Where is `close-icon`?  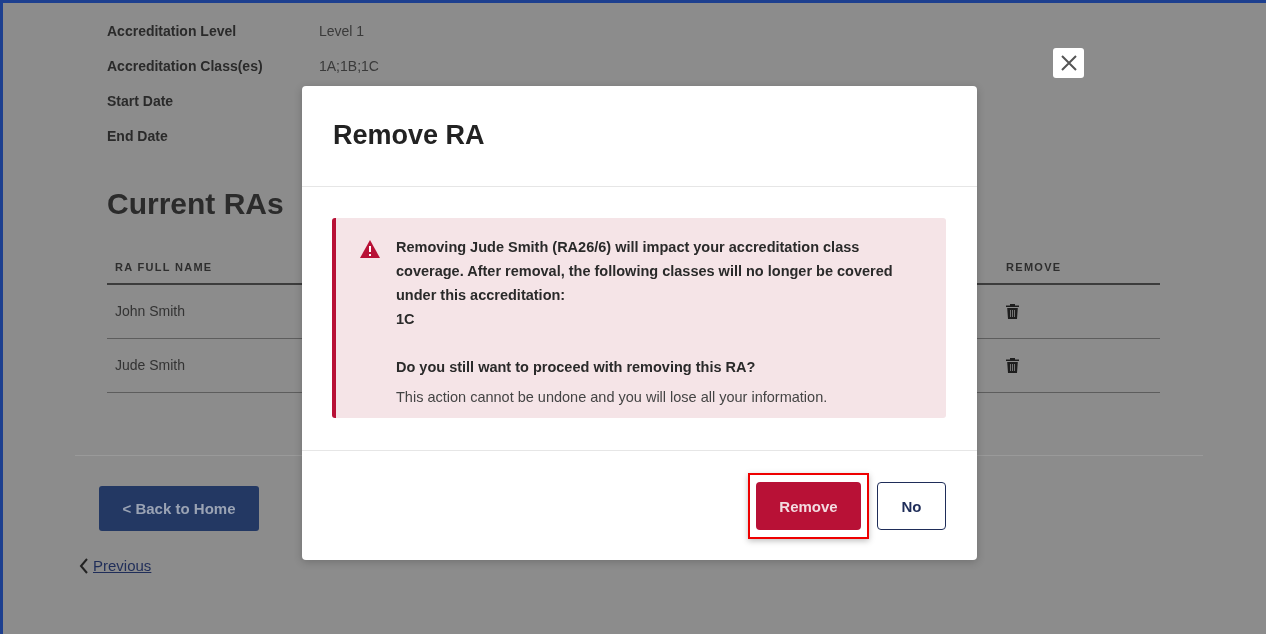
close-icon is located at coordinates (1068, 63).